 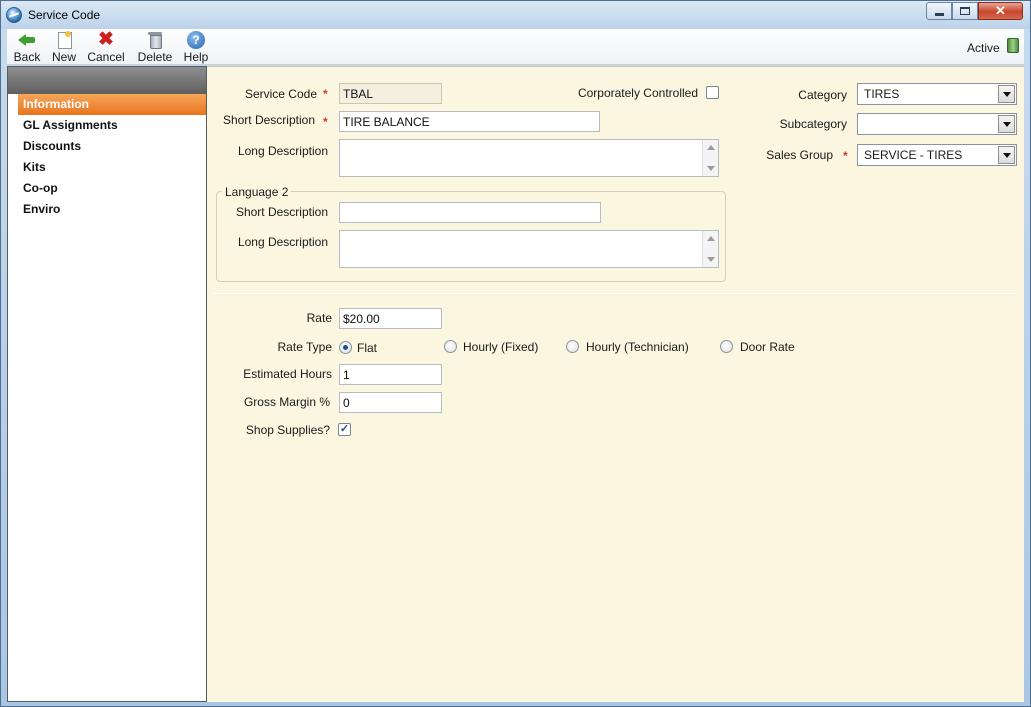 I want to click on subcategory-select, so click(x=937, y=124).